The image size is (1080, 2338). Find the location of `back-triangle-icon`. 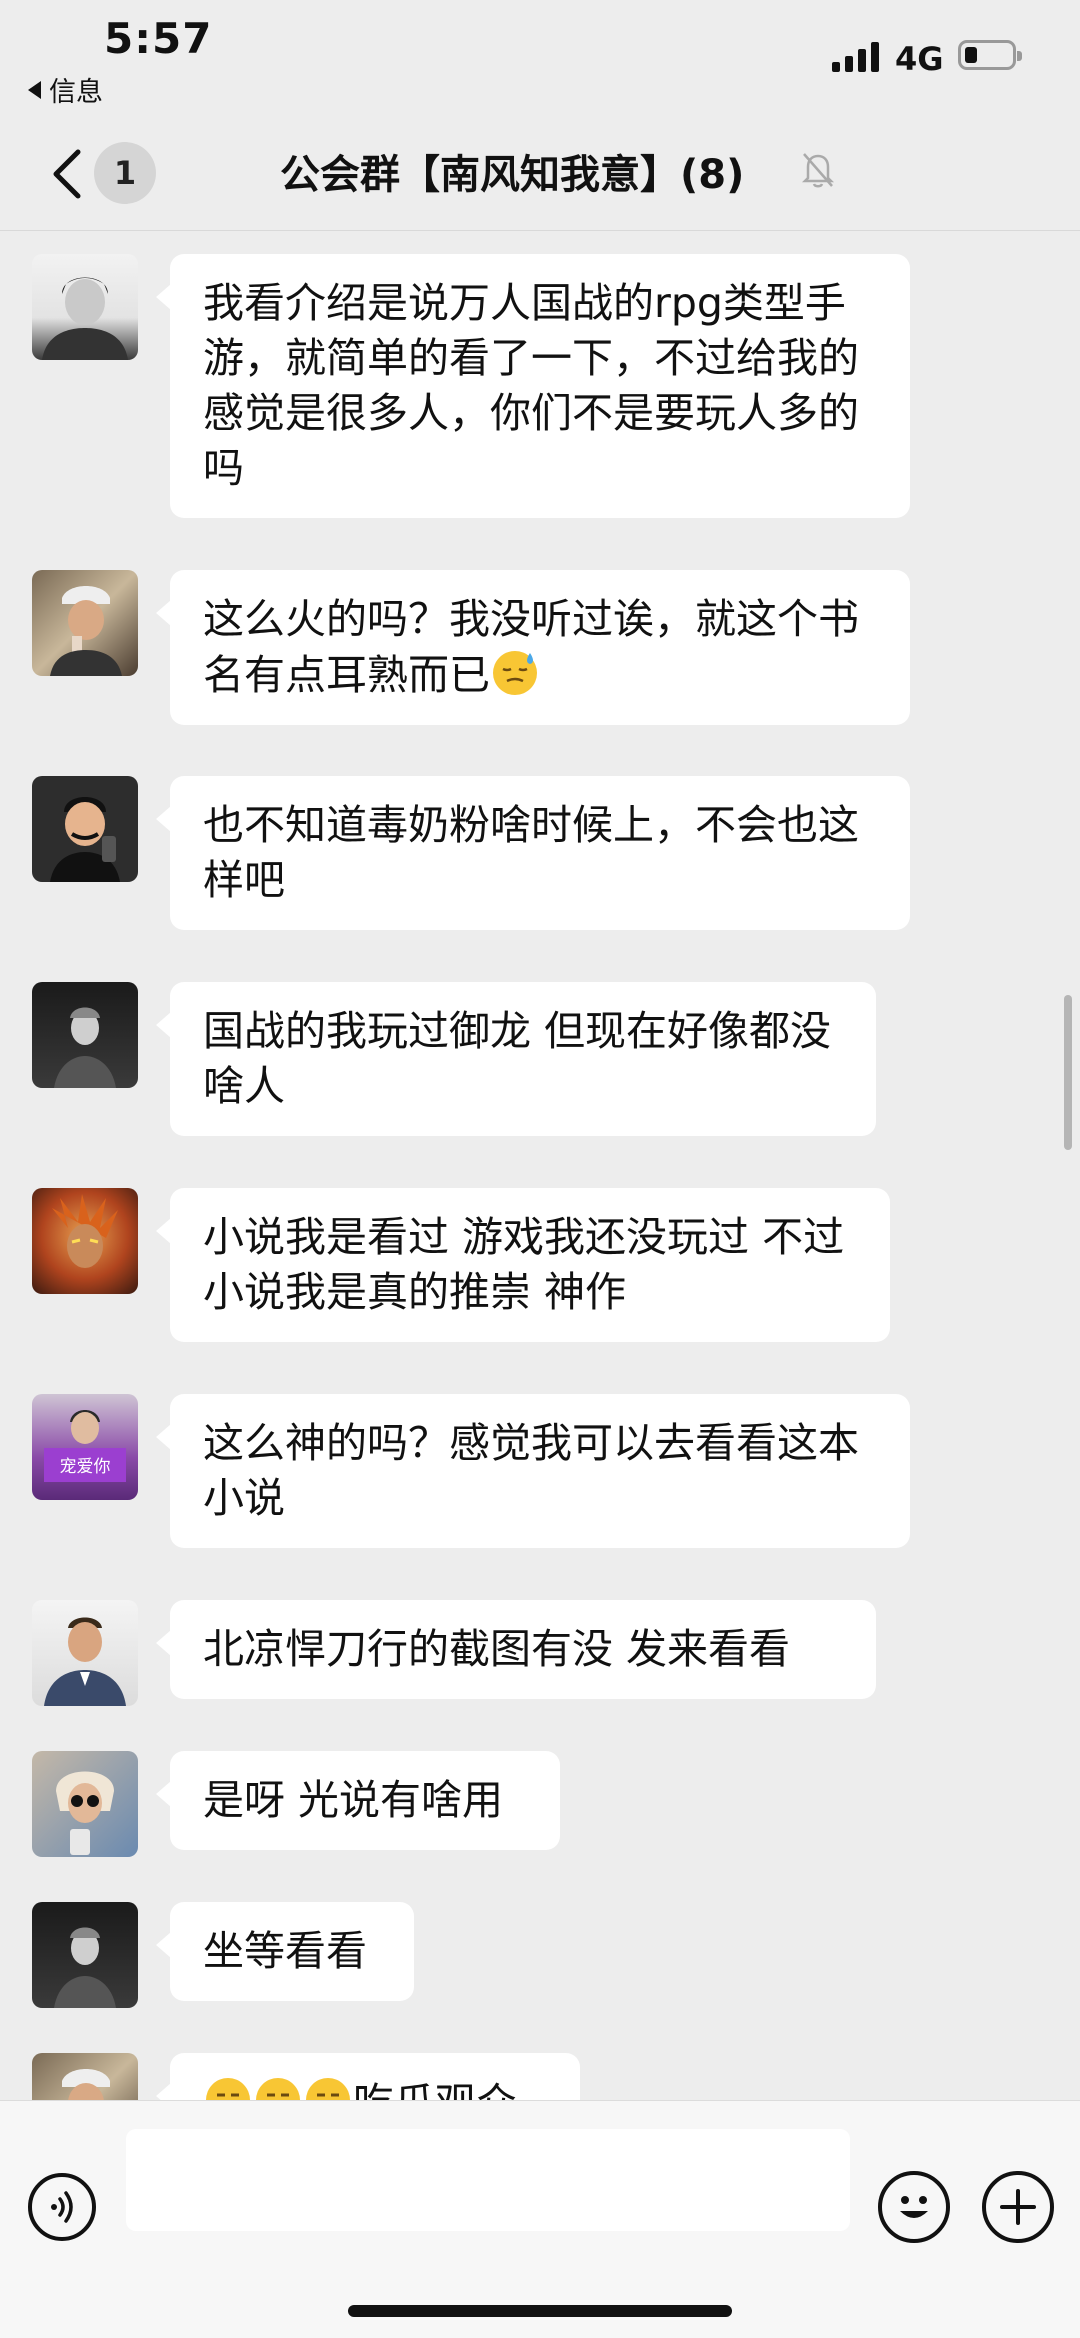

back-triangle-icon is located at coordinates (34, 89).